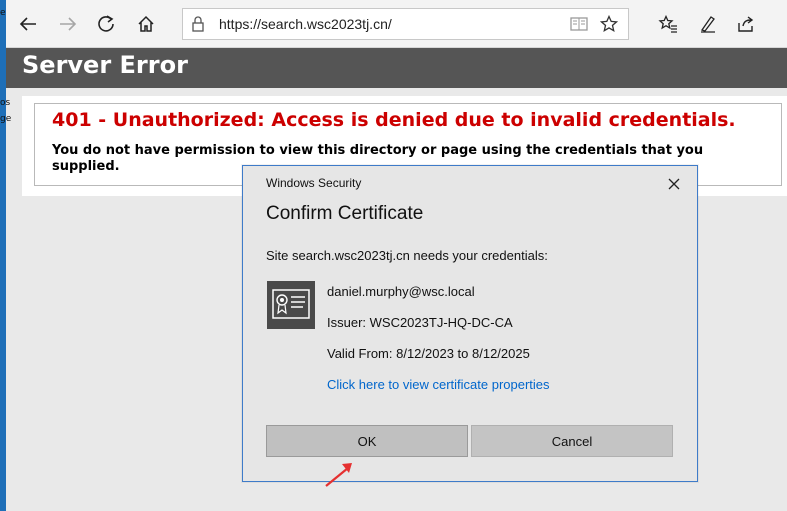 Image resolution: width=787 pixels, height=511 pixels. What do you see at coordinates (428, 353) in the screenshot?
I see `certificate-validity: Valid From: 8/12/2023 to 8/12/2025` at bounding box center [428, 353].